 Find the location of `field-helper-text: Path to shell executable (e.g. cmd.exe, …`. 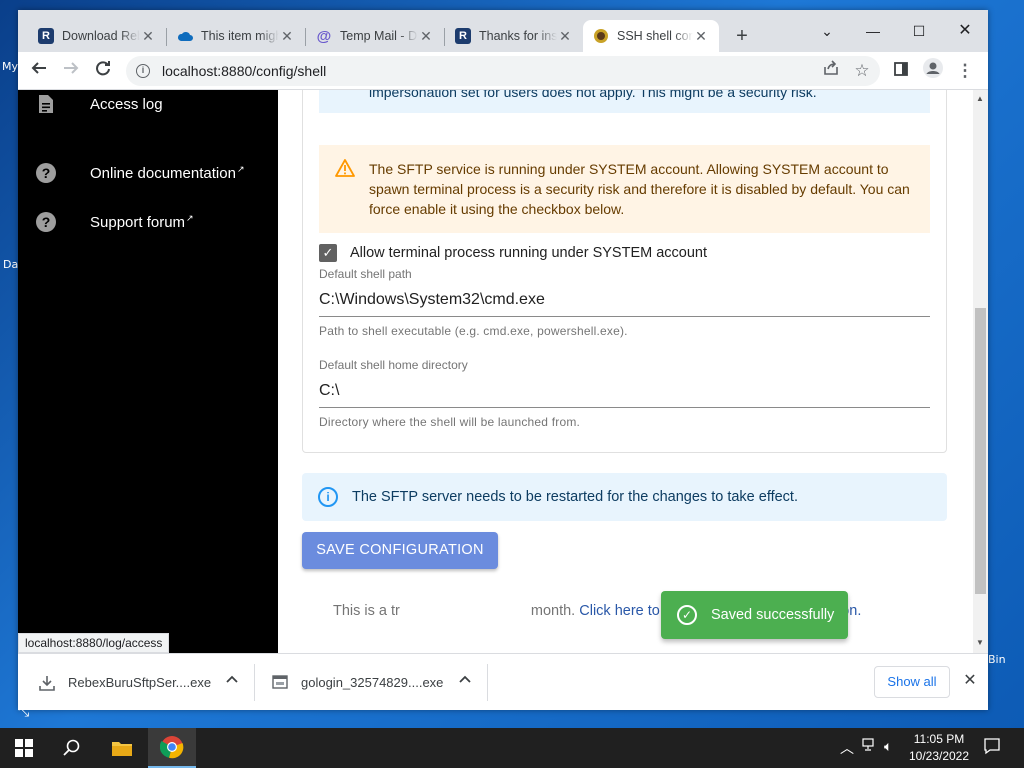

field-helper-text: Path to shell executable (e.g. cmd.exe, … is located at coordinates (473, 331).